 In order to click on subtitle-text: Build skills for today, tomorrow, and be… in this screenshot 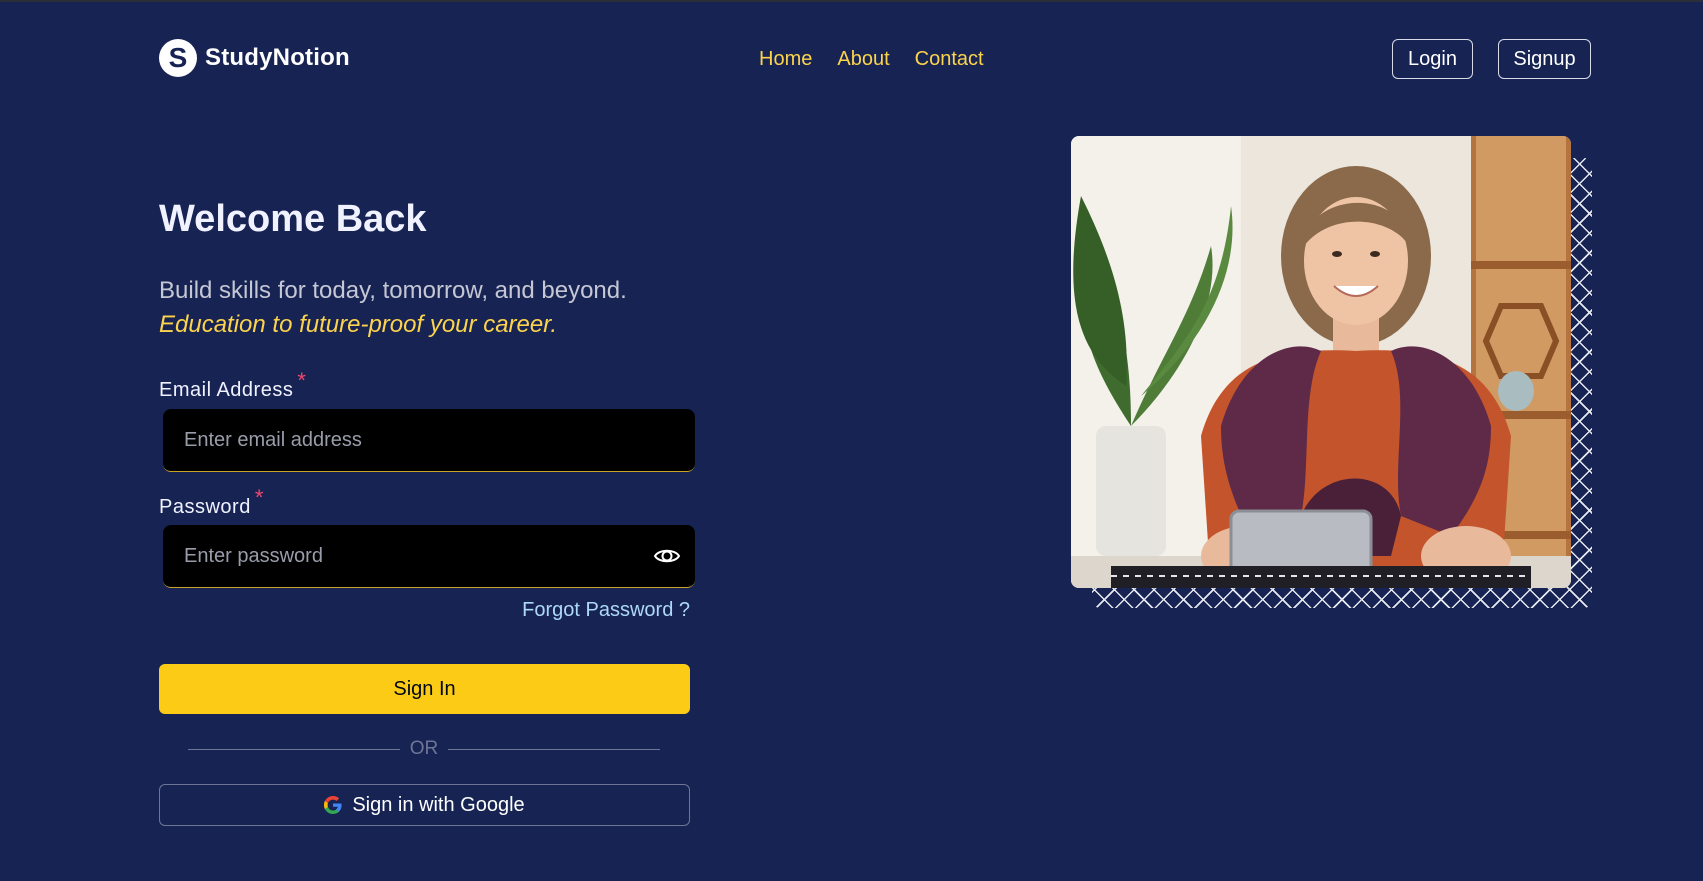, I will do `click(393, 290)`.